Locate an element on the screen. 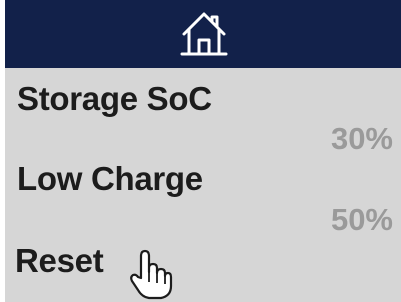  reset-button: Reset is located at coordinates (59, 261).